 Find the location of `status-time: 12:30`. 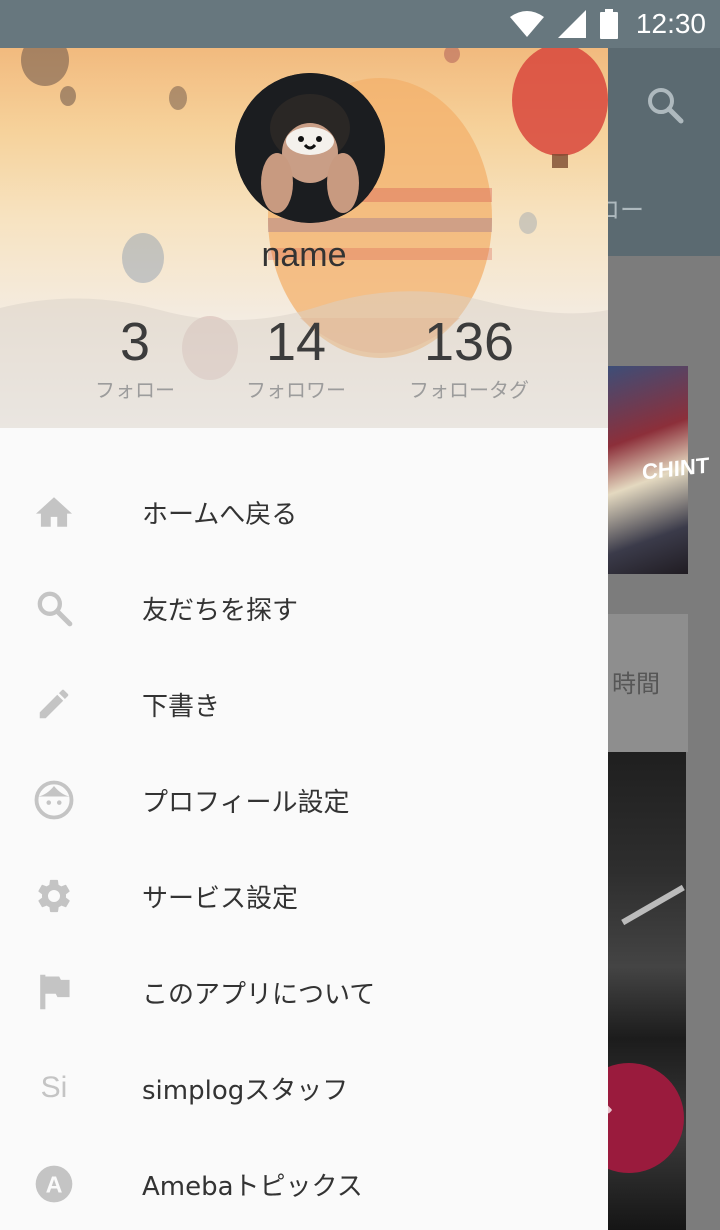

status-time: 12:30 is located at coordinates (670, 23).